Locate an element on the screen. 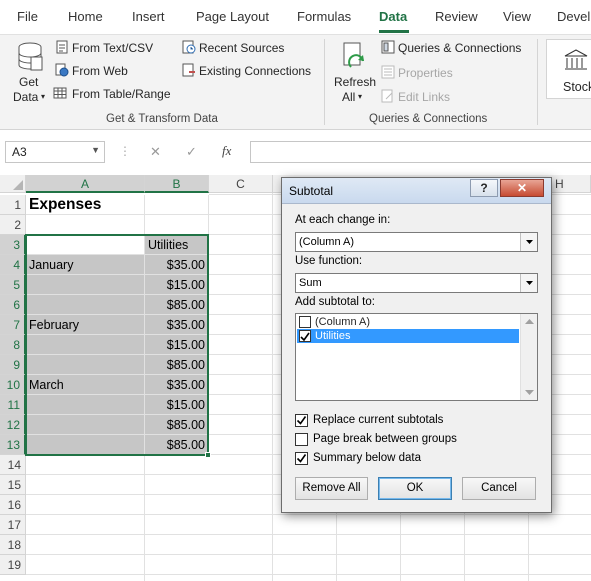 Image resolution: width=591 pixels, height=581 pixels. tab-developer: Devel is located at coordinates (573, 16).